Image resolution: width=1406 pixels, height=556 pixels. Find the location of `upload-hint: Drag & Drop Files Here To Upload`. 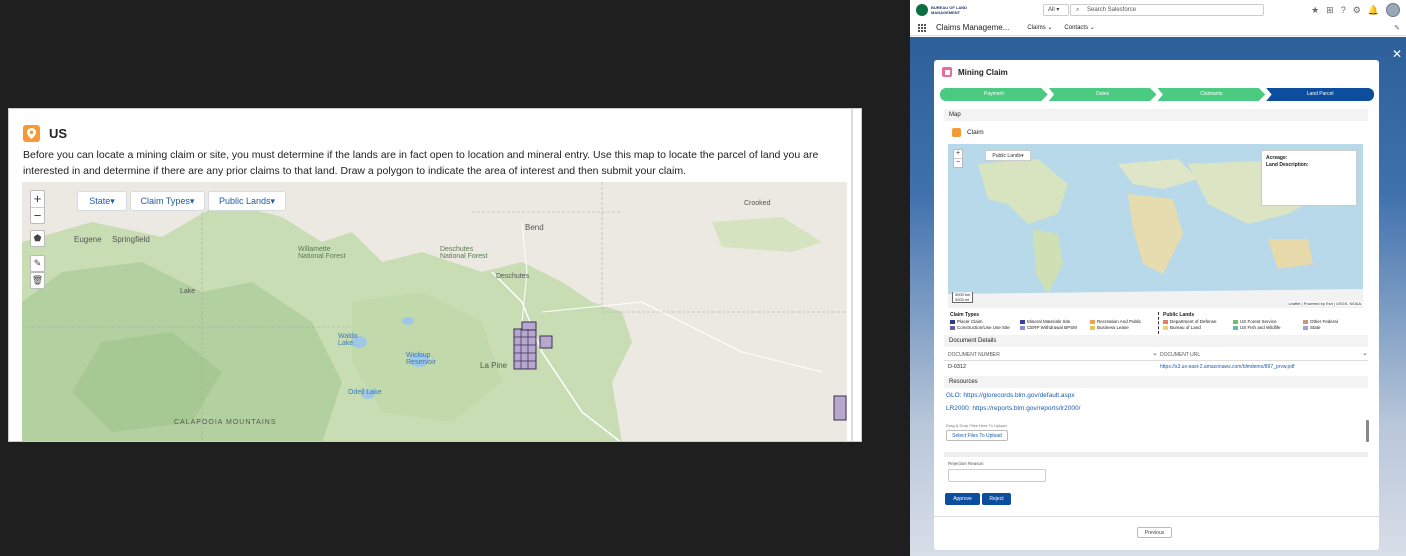

upload-hint: Drag & Drop Files Here To Upload is located at coordinates (976, 425).